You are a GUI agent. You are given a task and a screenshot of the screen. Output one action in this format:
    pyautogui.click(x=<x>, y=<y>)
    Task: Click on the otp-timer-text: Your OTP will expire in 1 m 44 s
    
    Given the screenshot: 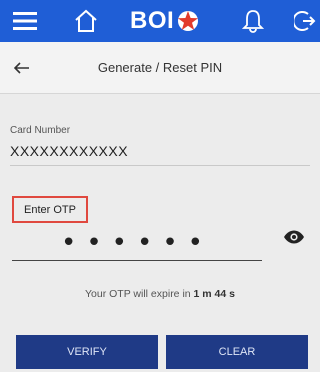 What is the action you would take?
    pyautogui.click(x=160, y=294)
    